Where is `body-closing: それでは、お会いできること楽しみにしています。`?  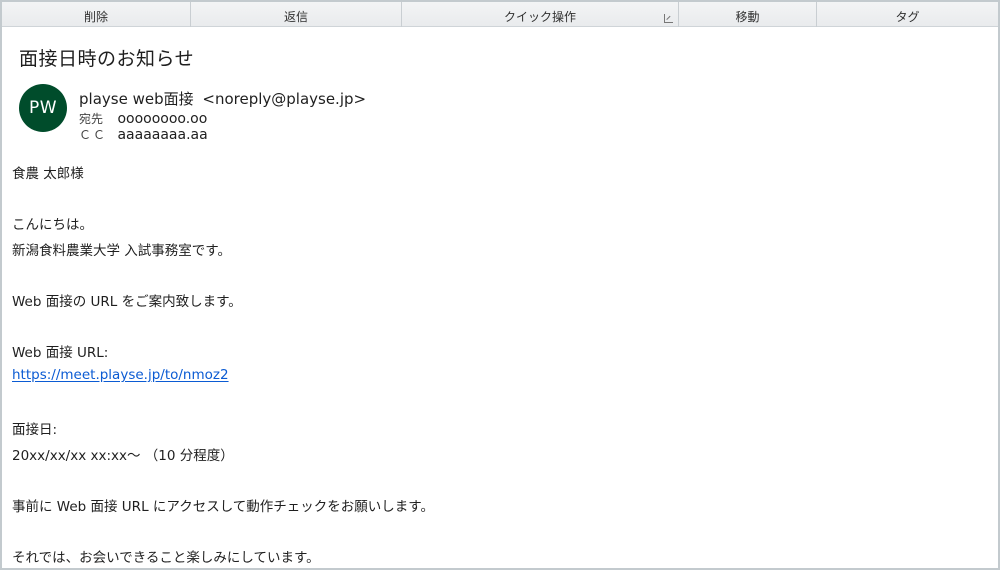 body-closing: それでは、お会いできること楽しみにしています。 is located at coordinates (166, 558).